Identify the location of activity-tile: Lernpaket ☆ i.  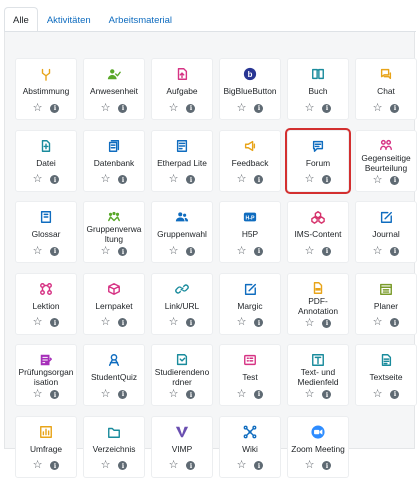
(114, 303).